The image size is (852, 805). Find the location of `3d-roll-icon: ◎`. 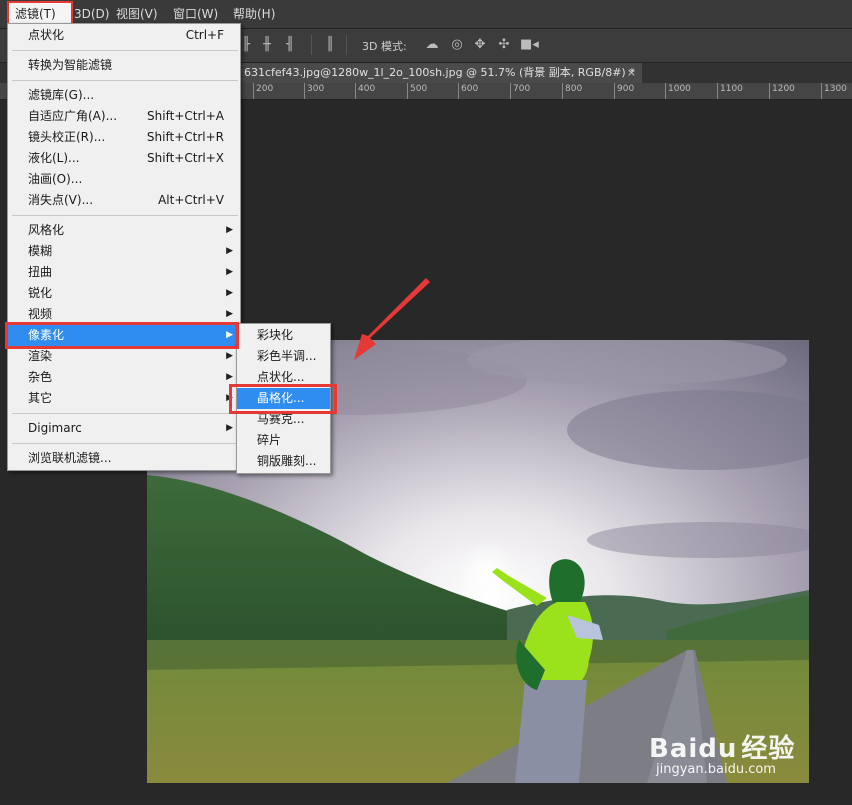

3d-roll-icon: ◎ is located at coordinates (457, 45).